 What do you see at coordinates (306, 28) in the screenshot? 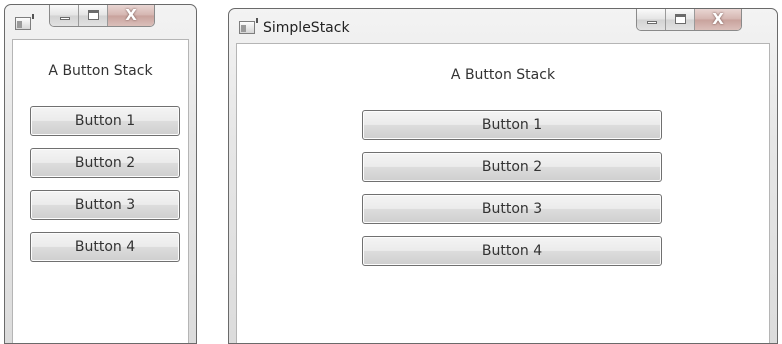
I see `window-title: SimpleStack` at bounding box center [306, 28].